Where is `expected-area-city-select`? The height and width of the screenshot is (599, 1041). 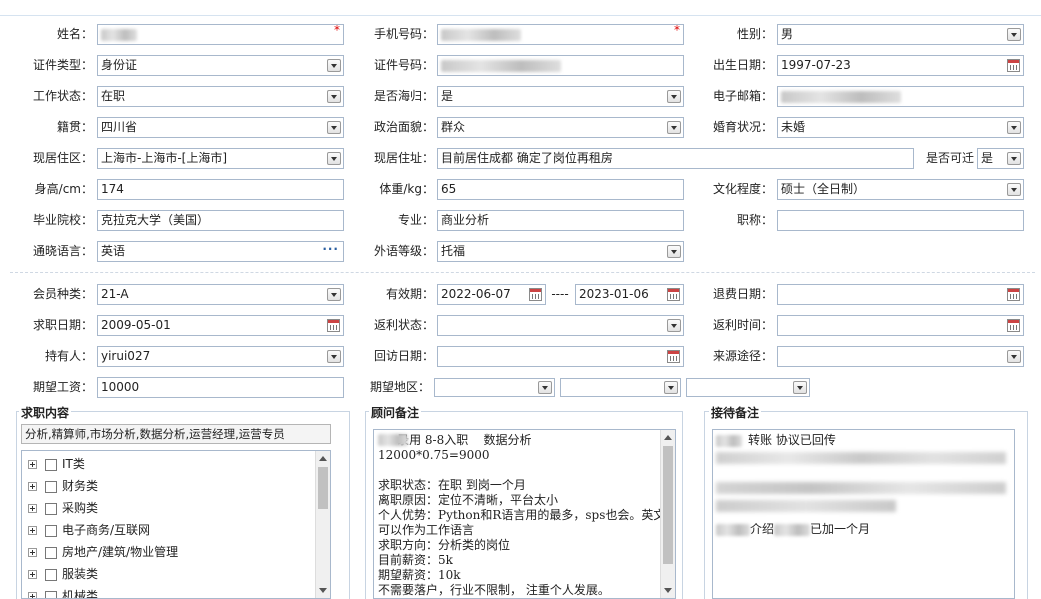
expected-area-city-select is located at coordinates (620, 387).